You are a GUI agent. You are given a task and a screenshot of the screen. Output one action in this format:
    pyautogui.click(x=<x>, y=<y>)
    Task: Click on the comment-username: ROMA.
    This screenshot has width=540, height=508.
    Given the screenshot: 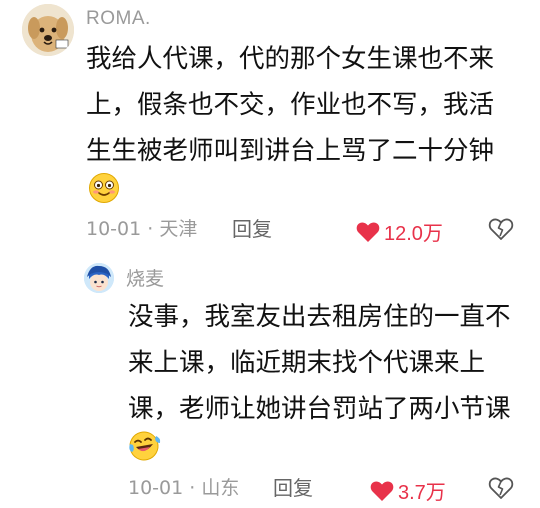 What is the action you would take?
    pyautogui.click(x=118, y=19)
    